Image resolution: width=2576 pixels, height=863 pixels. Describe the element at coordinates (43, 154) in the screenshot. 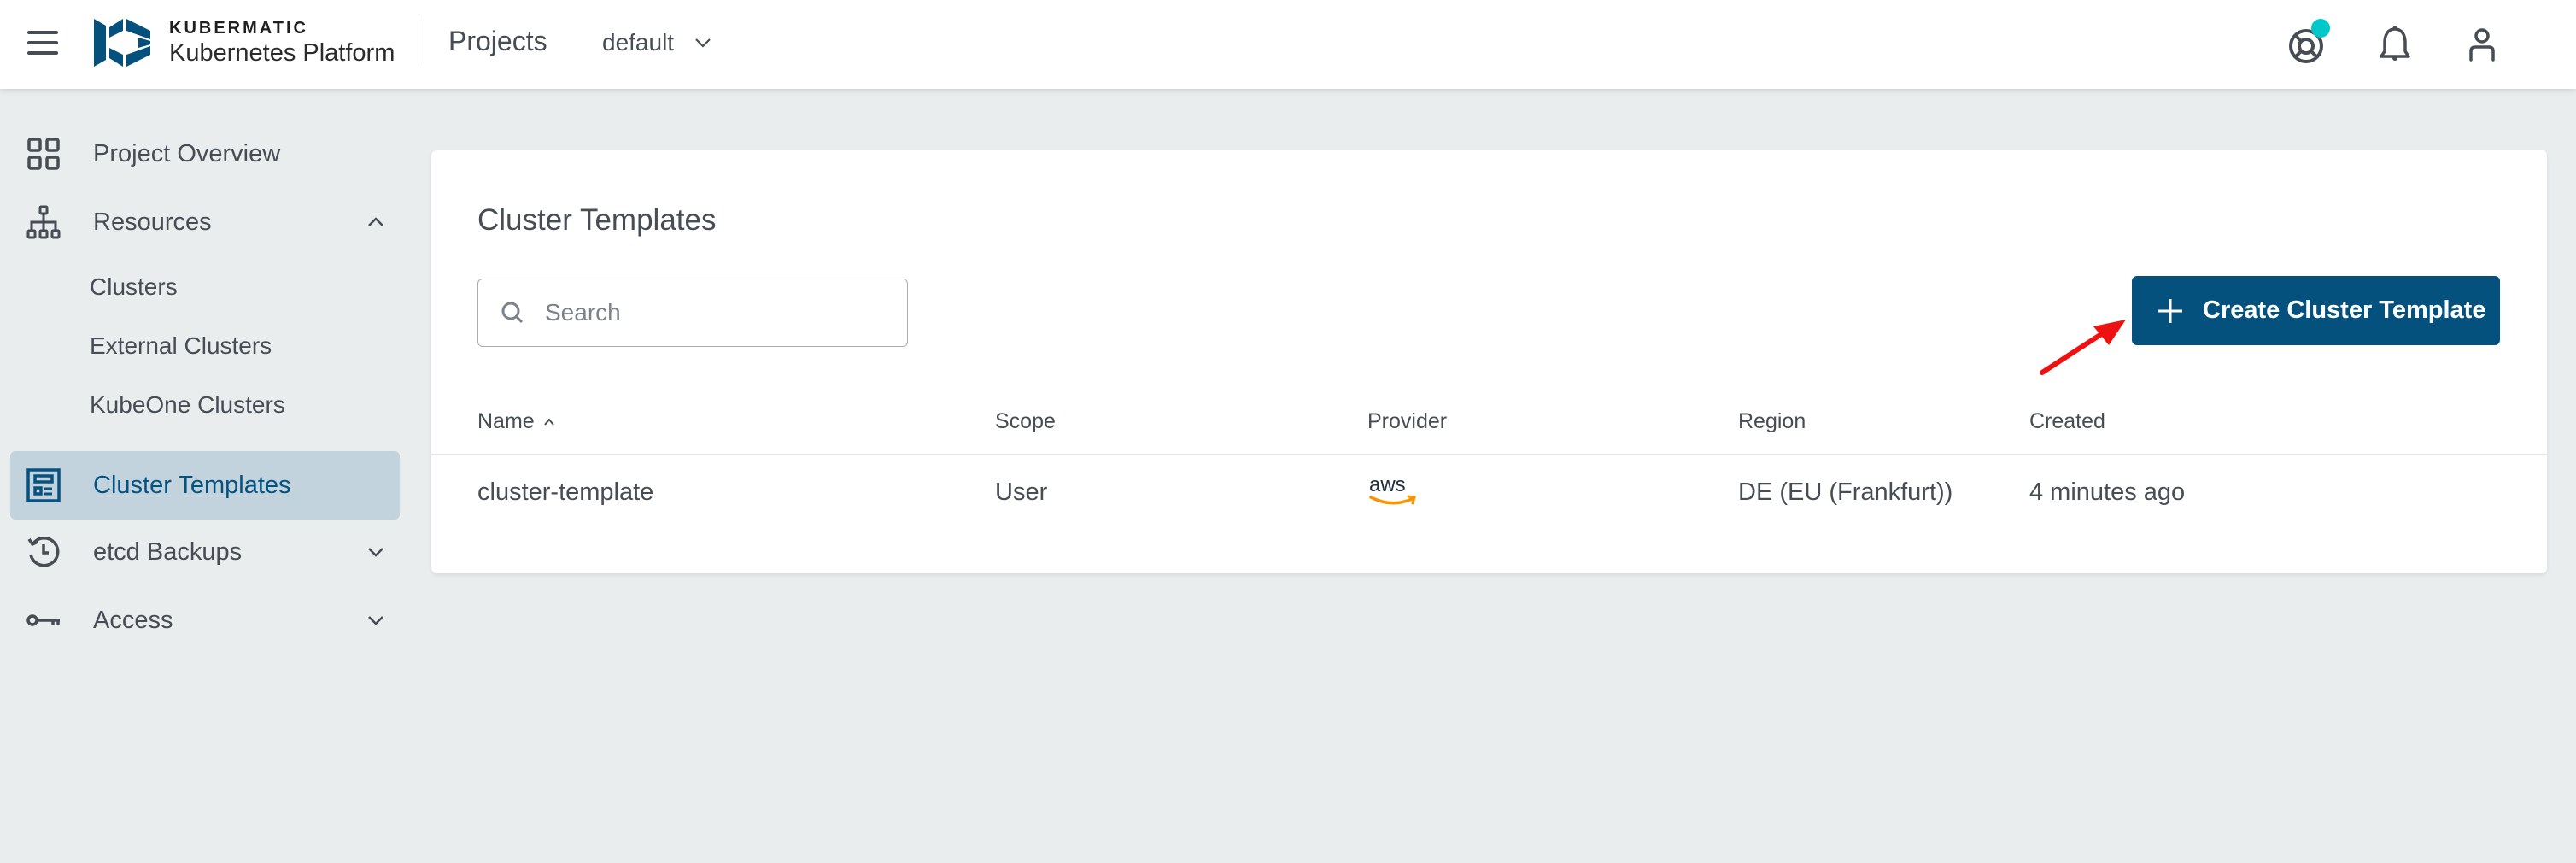

I see `grid-icon` at that location.